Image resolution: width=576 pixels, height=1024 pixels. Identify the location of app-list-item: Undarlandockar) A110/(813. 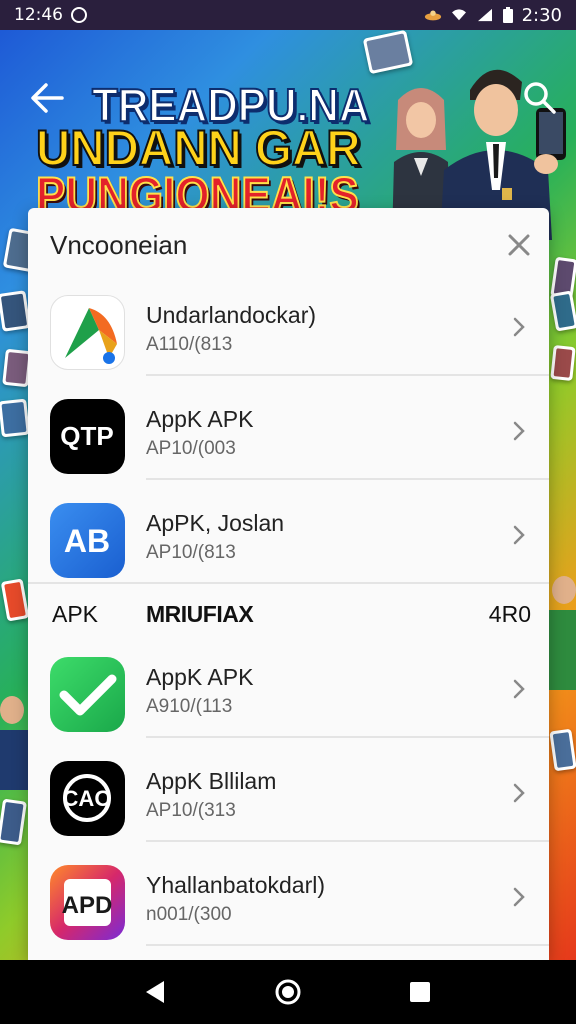
(288, 324).